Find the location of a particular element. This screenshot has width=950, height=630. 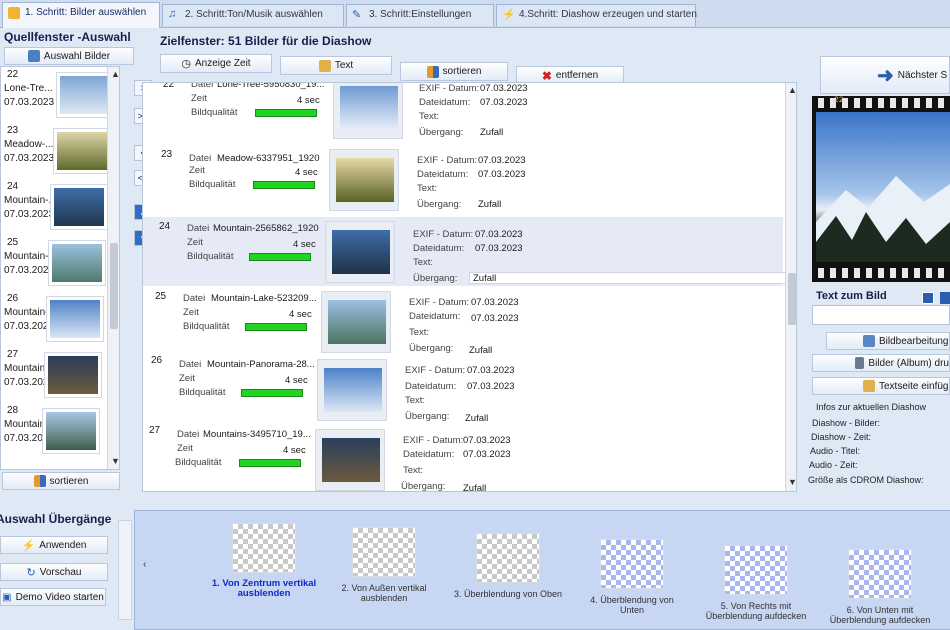

transition-item: 5. Von Rechts mit Überblendung aufdecken is located at coordinates (756, 583).